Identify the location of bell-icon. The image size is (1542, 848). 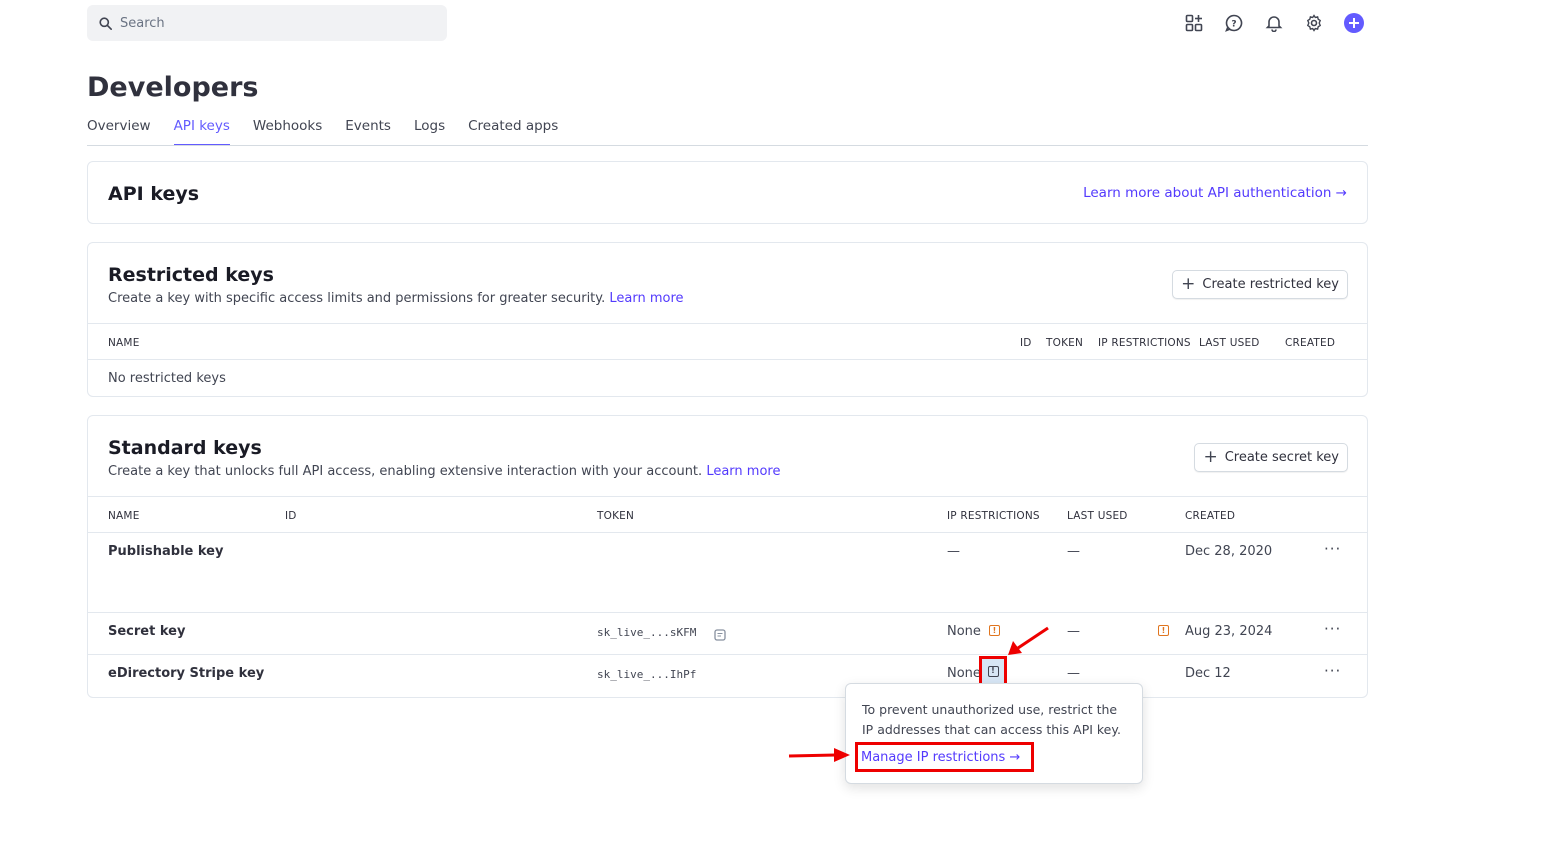
(1274, 23).